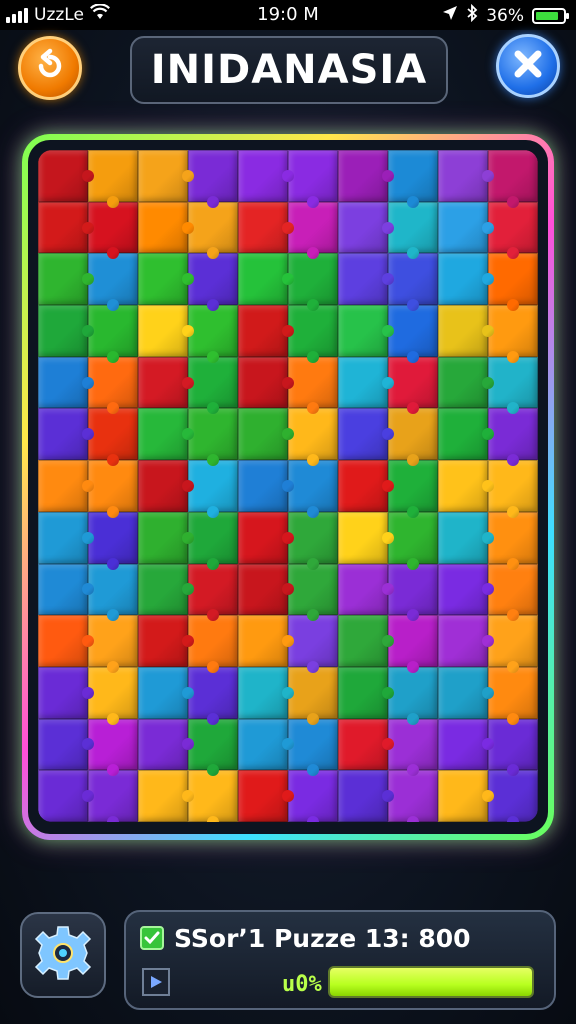 The width and height of the screenshot is (576, 1024). I want to click on close-button, so click(528, 66).